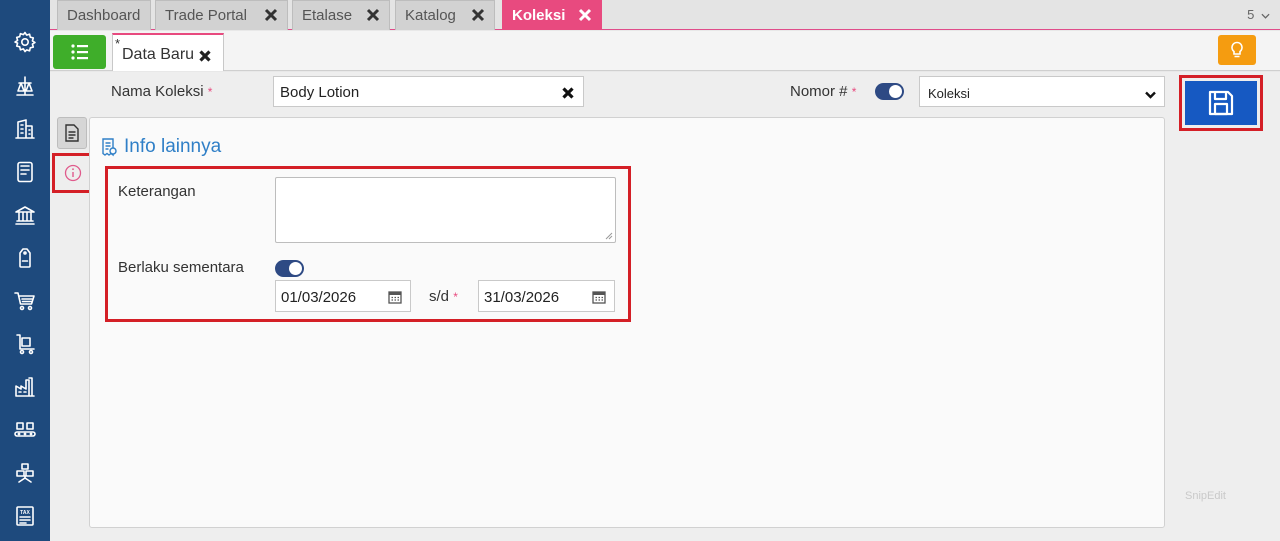 This screenshot has width=1280, height=541. I want to click on tips-button, so click(1237, 50).